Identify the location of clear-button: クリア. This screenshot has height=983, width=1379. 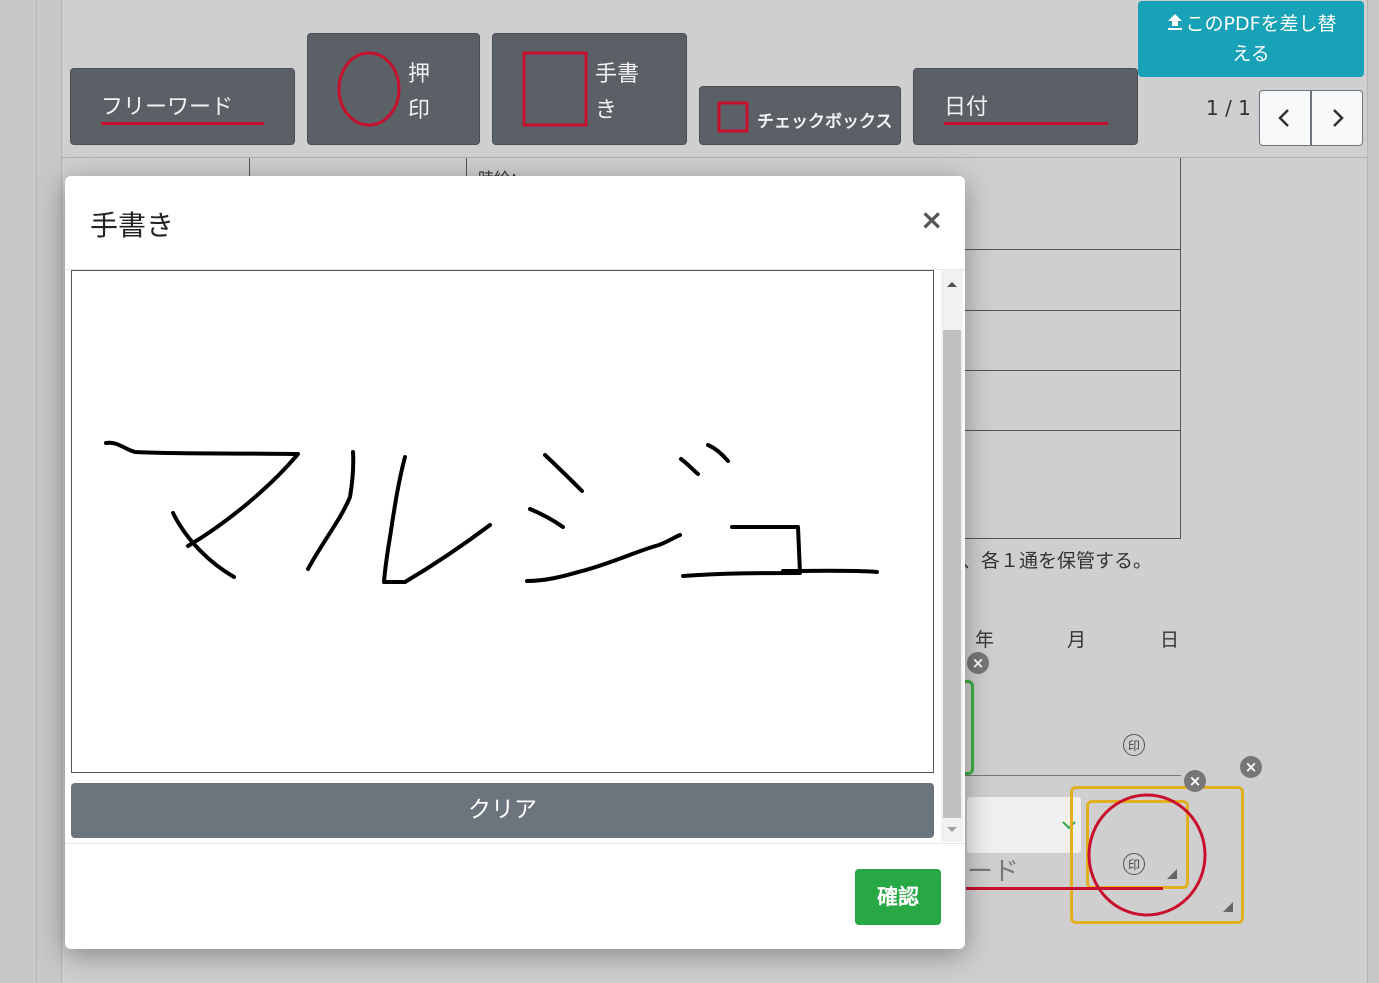
(502, 810).